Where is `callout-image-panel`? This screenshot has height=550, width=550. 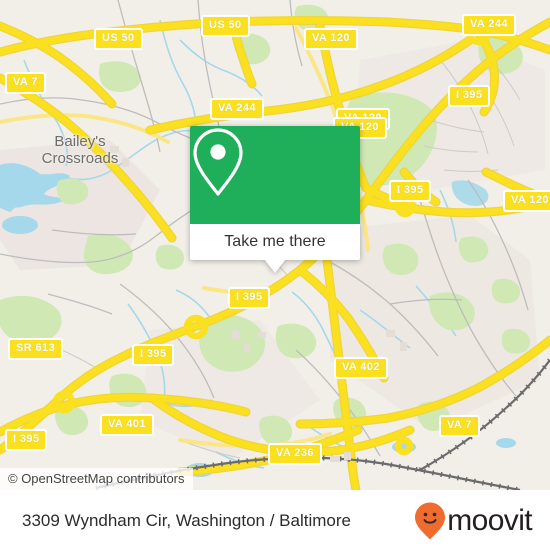 callout-image-panel is located at coordinates (275, 175).